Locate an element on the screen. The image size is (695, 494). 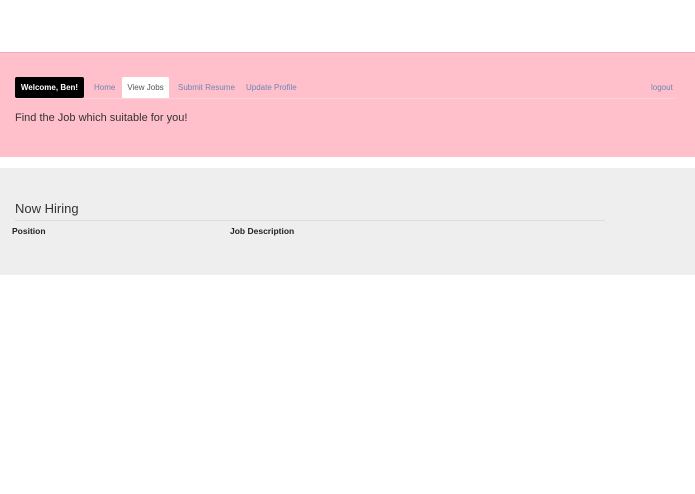
now-hiring-title: Now Hiring is located at coordinates (47, 208).